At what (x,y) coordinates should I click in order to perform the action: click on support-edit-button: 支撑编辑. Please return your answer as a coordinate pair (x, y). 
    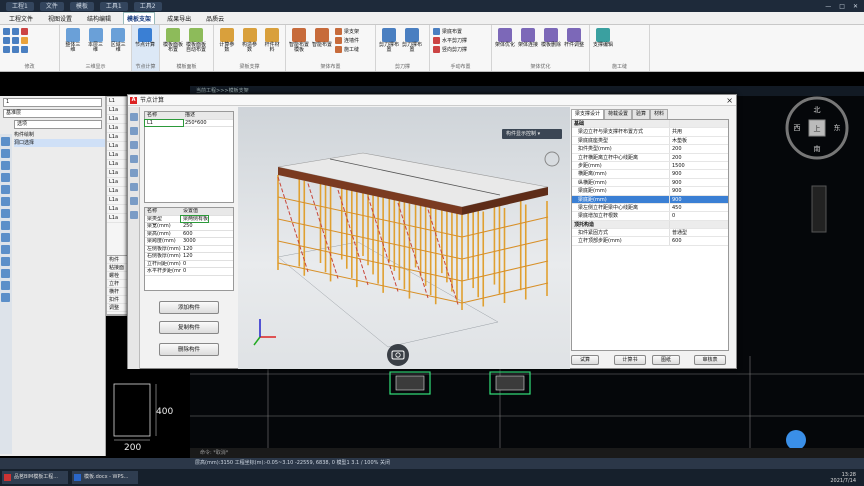
    Looking at the image, I should click on (603, 38).